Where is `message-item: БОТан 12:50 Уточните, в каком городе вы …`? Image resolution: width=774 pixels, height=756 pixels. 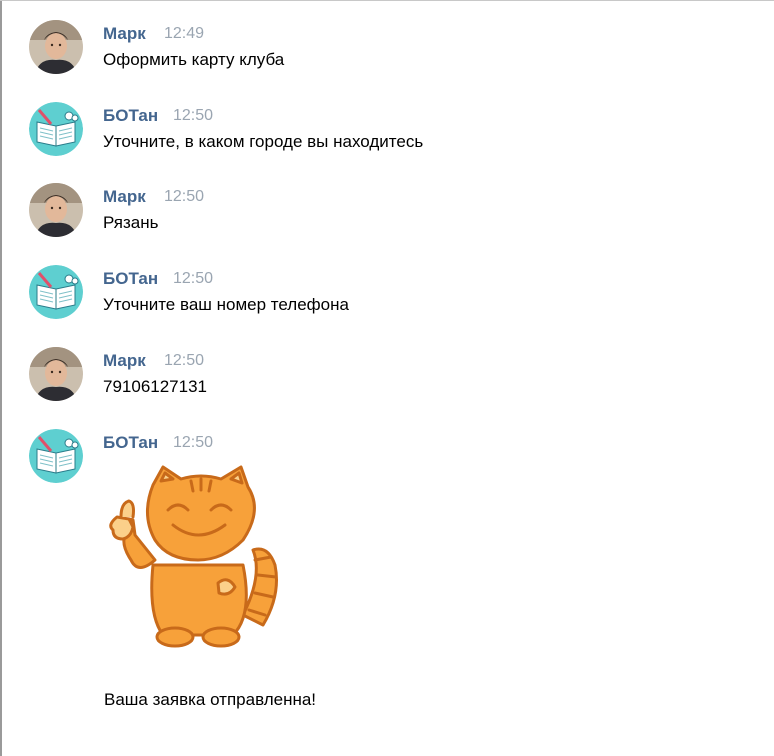 message-item: БОТан 12:50 Уточните, в каком городе вы … is located at coordinates (389, 130).